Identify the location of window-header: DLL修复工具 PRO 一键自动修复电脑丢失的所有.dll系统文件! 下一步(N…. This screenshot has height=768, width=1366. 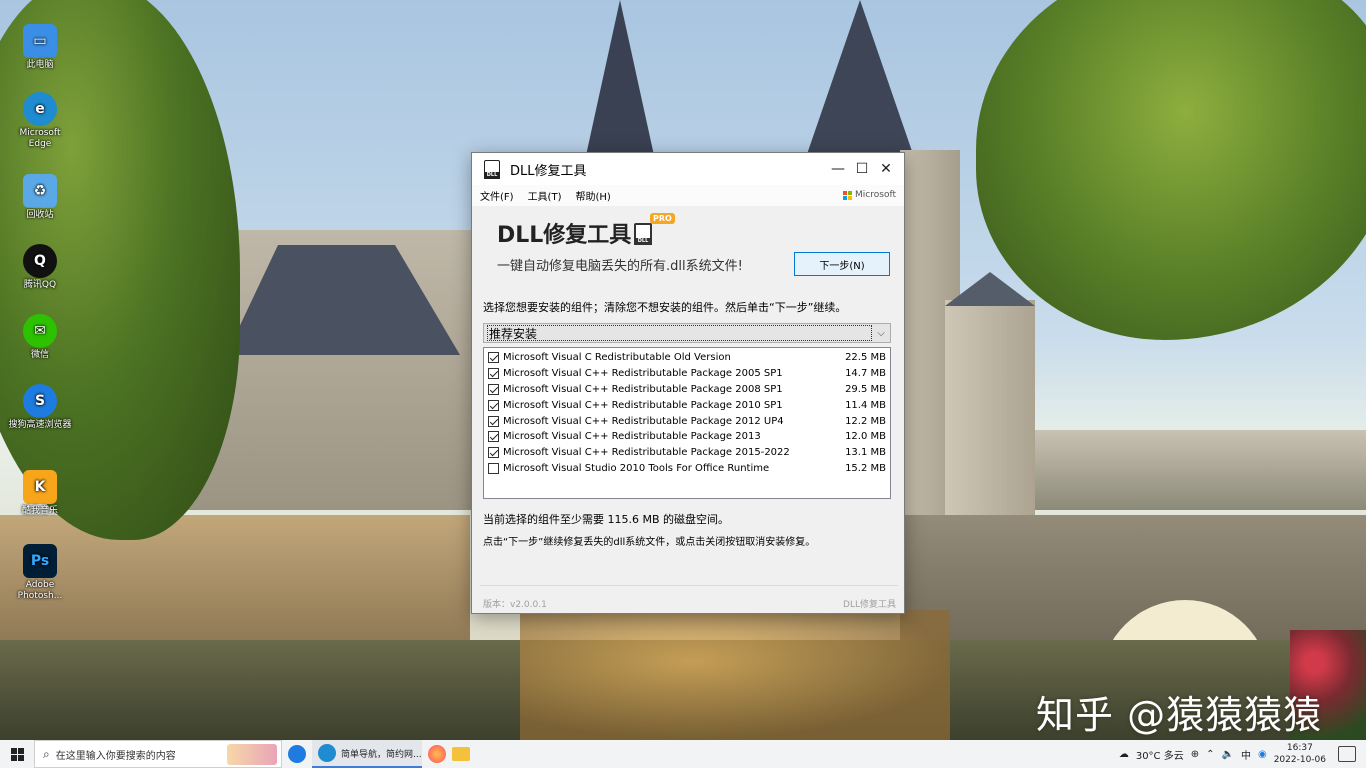
(688, 248).